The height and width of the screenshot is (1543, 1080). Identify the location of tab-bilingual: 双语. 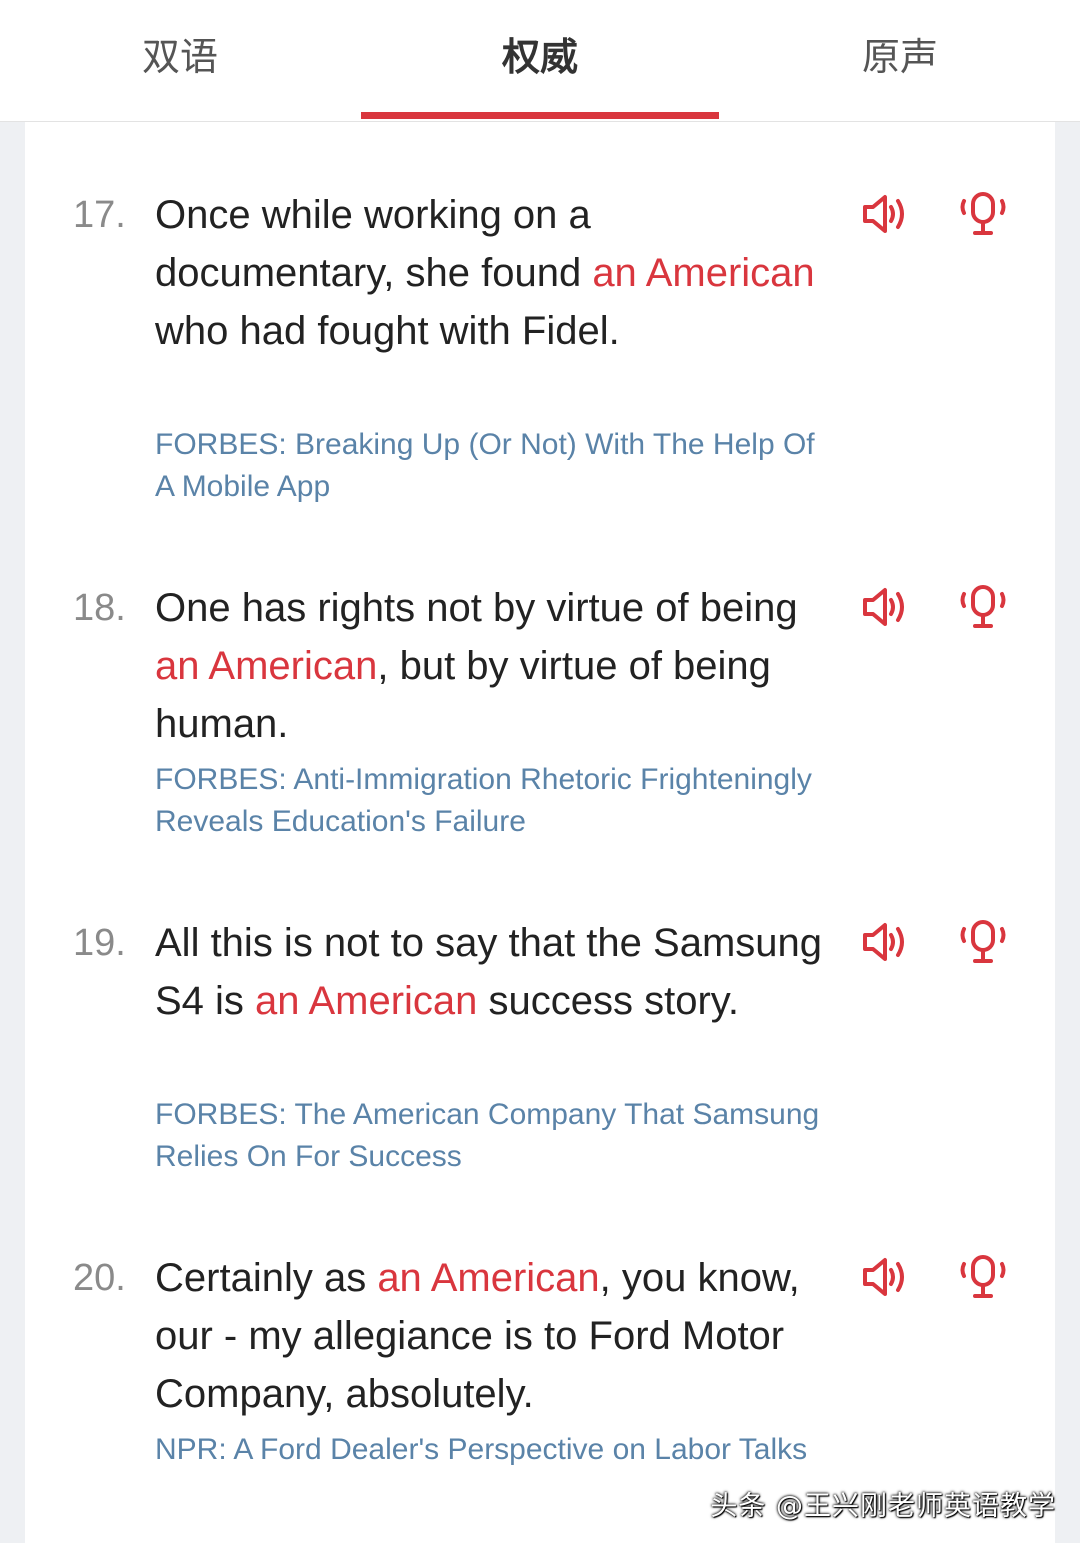
(180, 60).